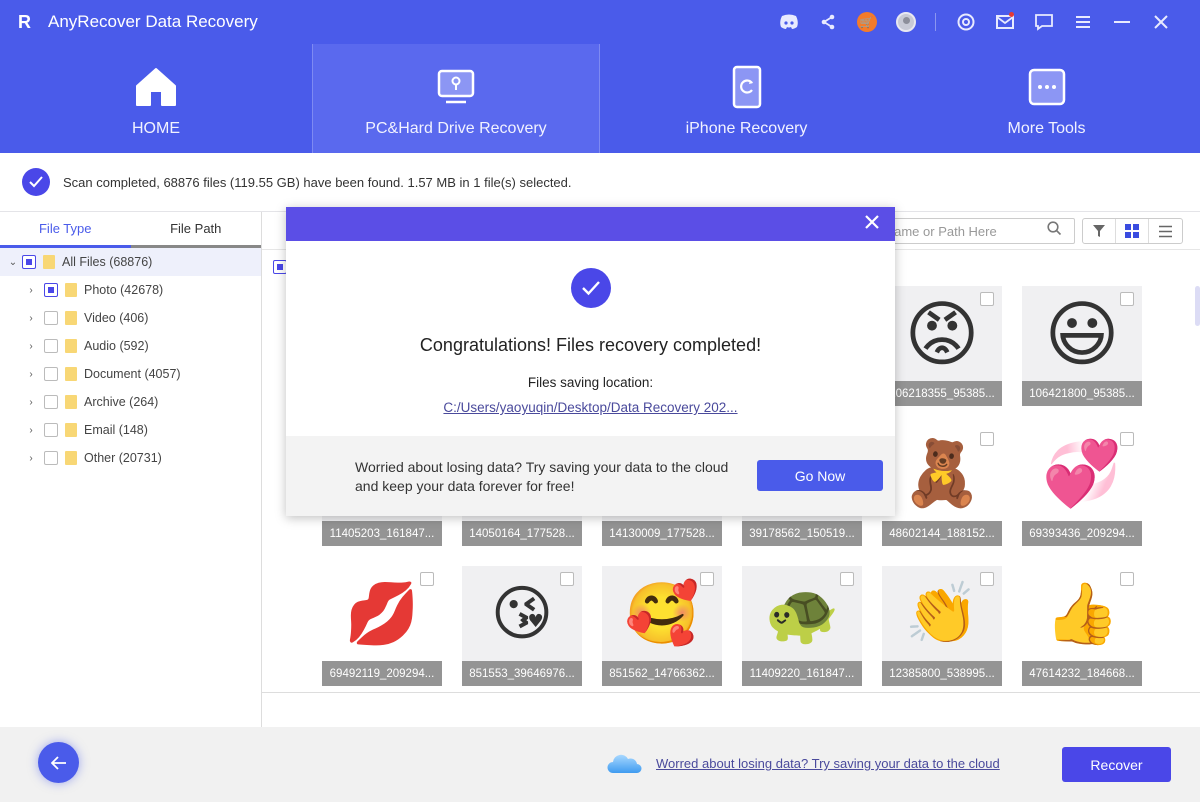 The height and width of the screenshot is (802, 1200). Describe the element at coordinates (1116, 764) in the screenshot. I see `recover-button: Recover` at that location.